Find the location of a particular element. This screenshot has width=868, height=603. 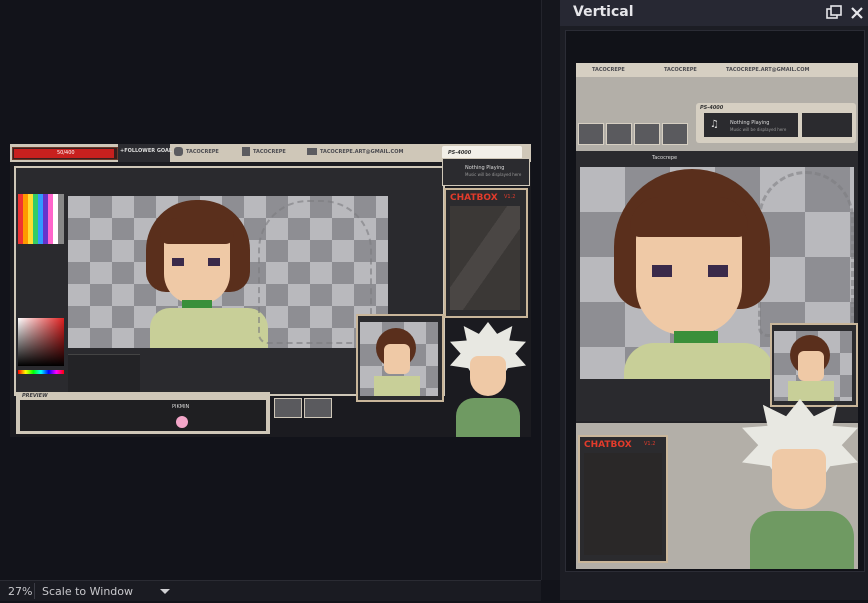

alert-bar-text: 50/400 is located at coordinates (66, 153).